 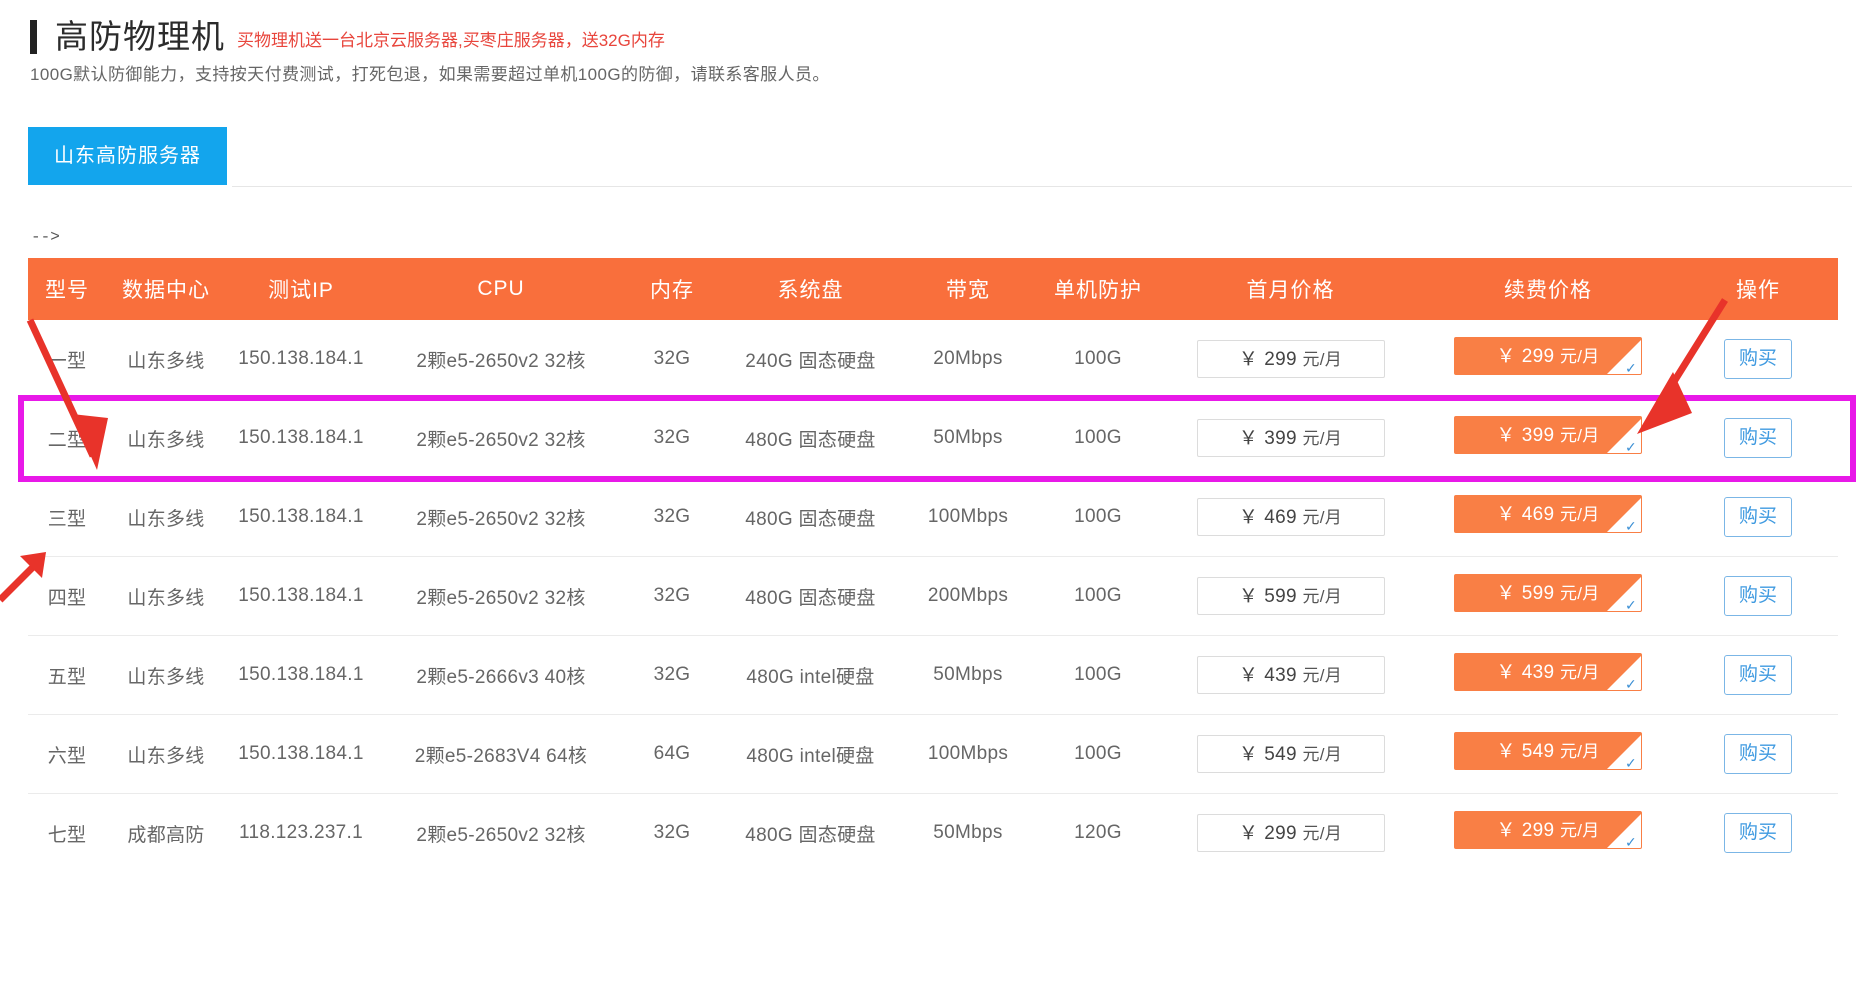 I want to click on first-price-value: 299, so click(x=1280, y=359).